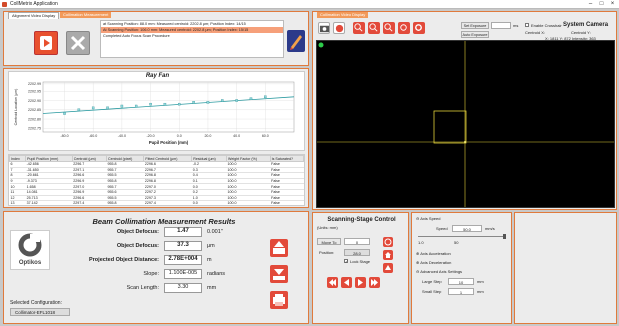  I want to click on roi-box, so click(450, 127).